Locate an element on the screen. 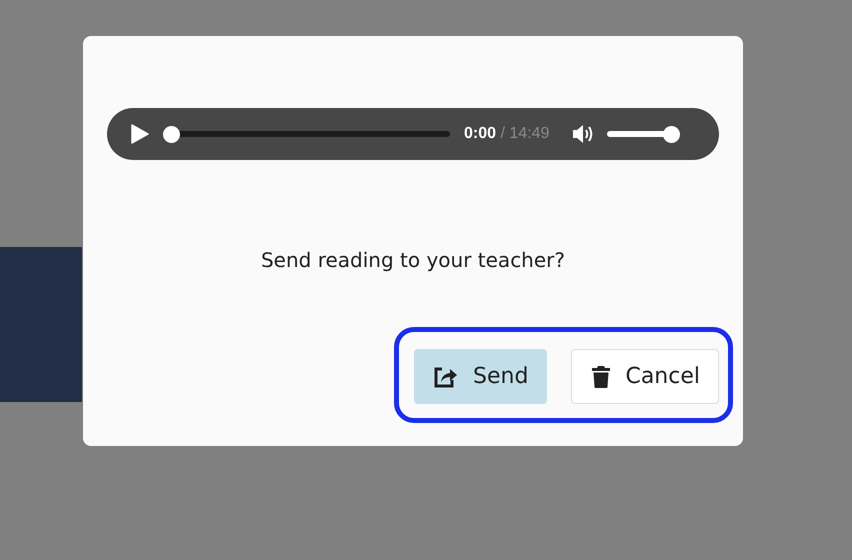  trash-icon is located at coordinates (601, 376).